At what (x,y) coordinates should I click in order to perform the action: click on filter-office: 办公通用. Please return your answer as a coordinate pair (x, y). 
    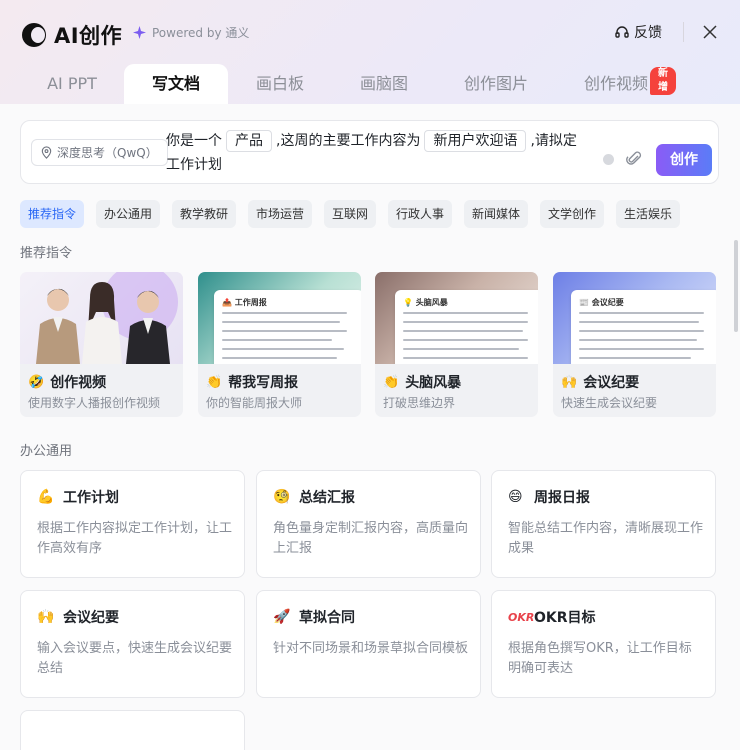
    Looking at the image, I should click on (128, 214).